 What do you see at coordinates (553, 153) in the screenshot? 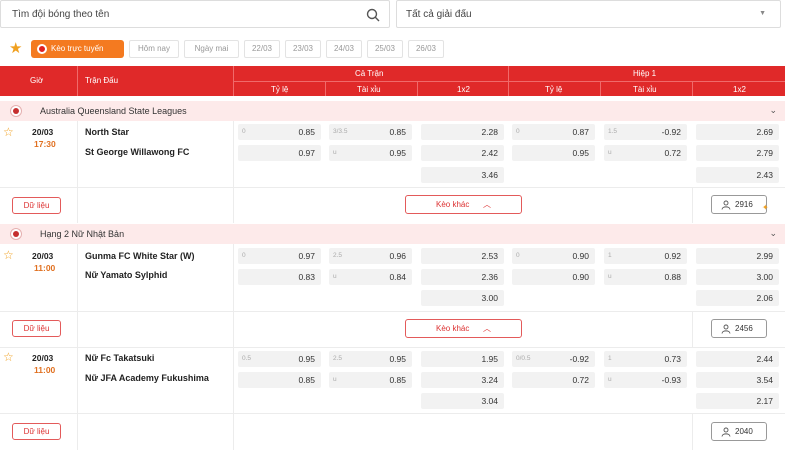
I see `odds-h1-hdp-away: 0.95` at bounding box center [553, 153].